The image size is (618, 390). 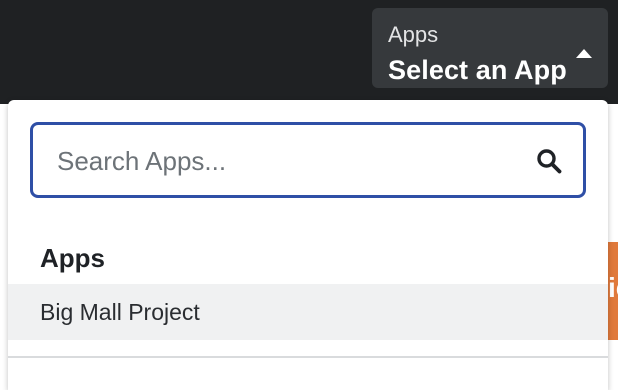 What do you see at coordinates (549, 161) in the screenshot?
I see `search-icon` at bounding box center [549, 161].